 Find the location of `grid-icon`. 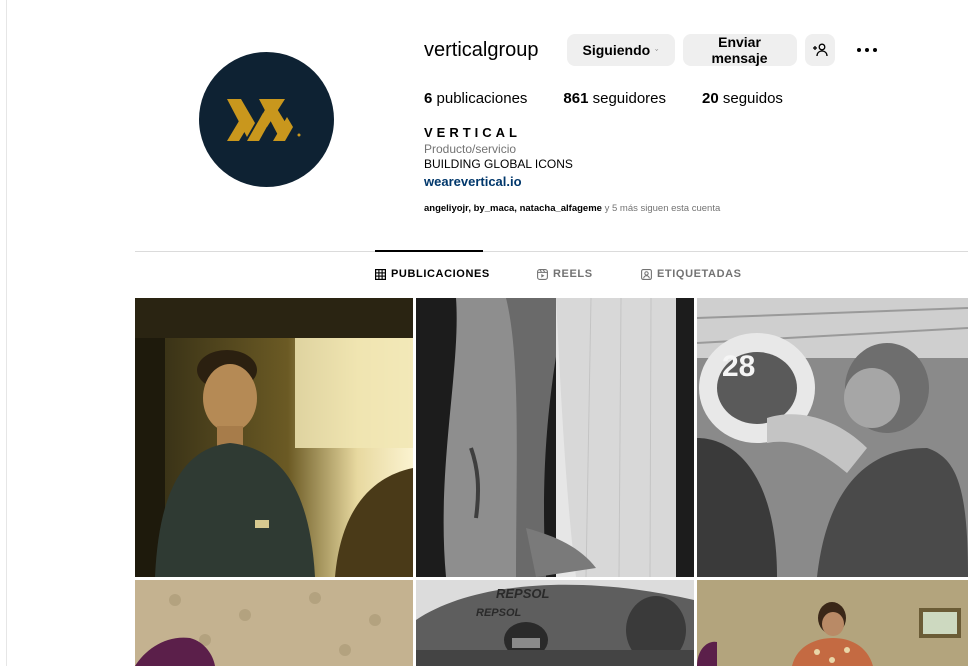

grid-icon is located at coordinates (380, 274).